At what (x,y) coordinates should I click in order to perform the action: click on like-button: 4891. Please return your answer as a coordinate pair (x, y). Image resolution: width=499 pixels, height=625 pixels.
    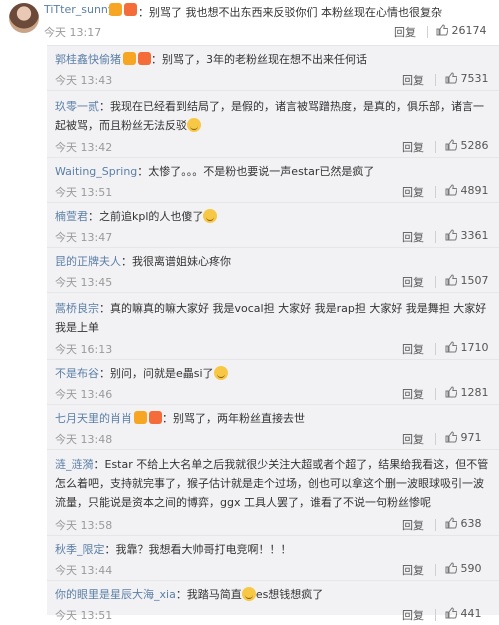
    Looking at the image, I should click on (467, 190).